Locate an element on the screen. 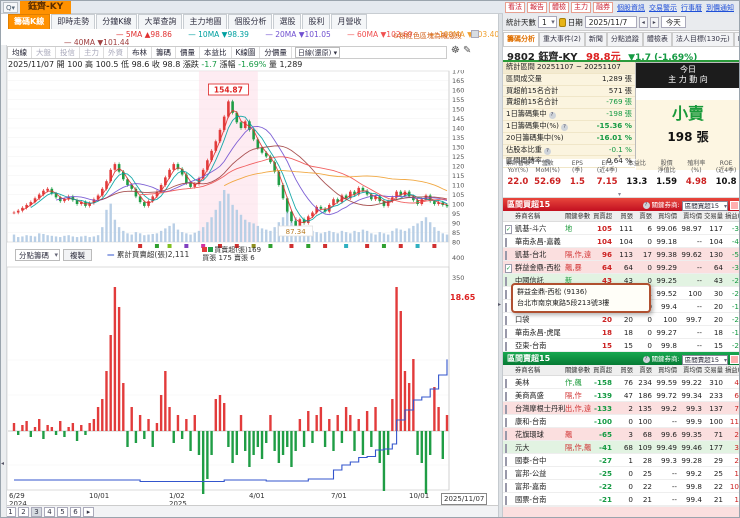 The width and height of the screenshot is (740, 518). date-input: 2025/11/7 is located at coordinates (610, 22).